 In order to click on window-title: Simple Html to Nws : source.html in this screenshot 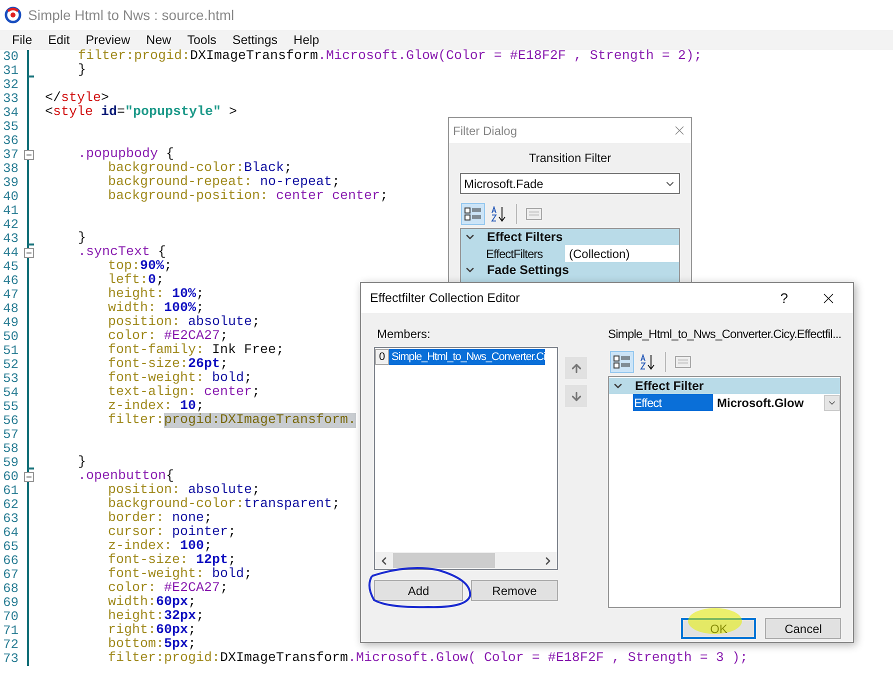, I will do `click(131, 15)`.